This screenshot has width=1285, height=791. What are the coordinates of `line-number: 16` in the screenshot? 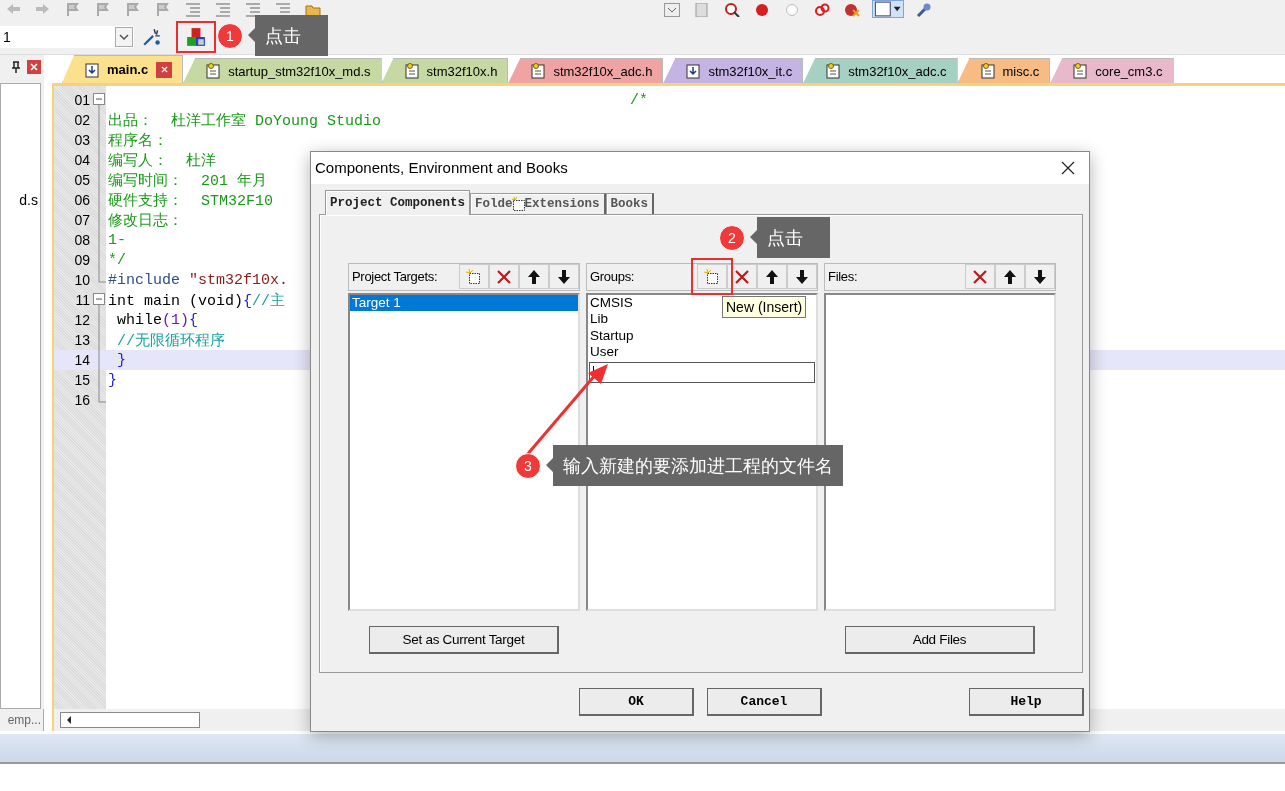 It's located at (81, 400).